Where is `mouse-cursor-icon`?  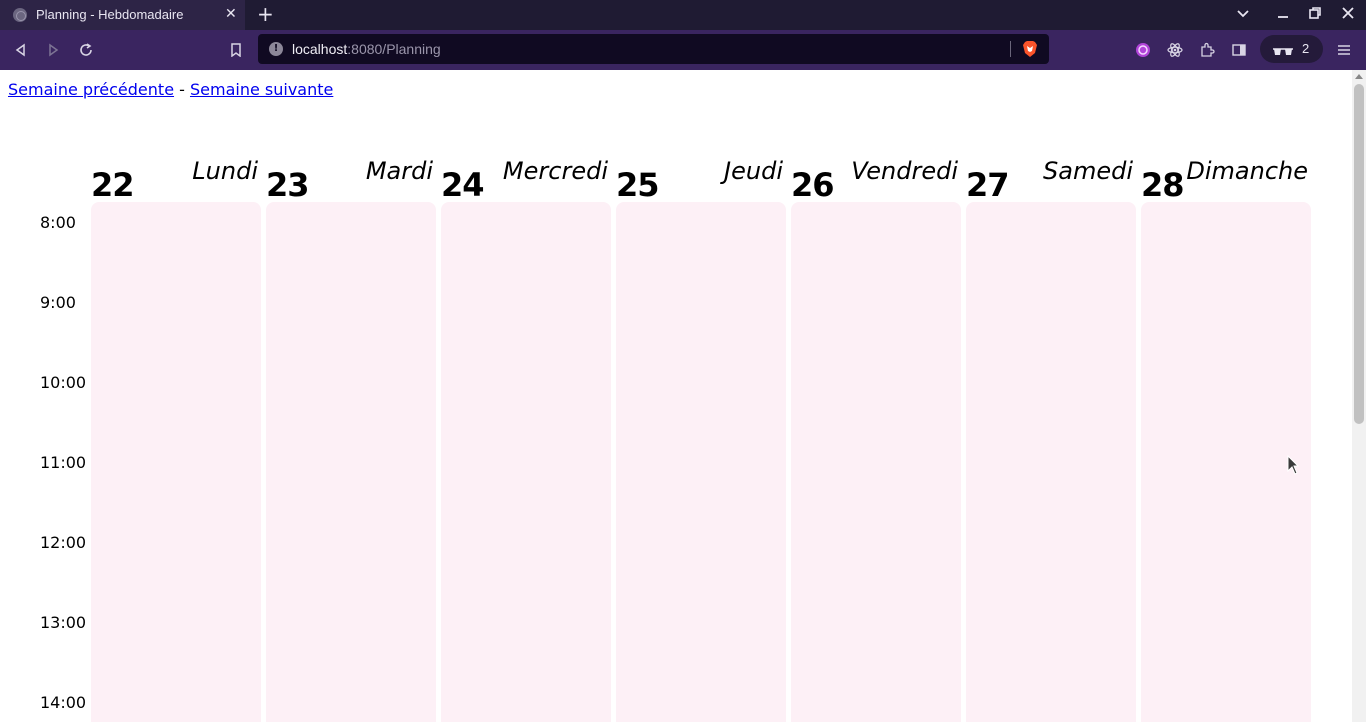 mouse-cursor-icon is located at coordinates (1293, 466).